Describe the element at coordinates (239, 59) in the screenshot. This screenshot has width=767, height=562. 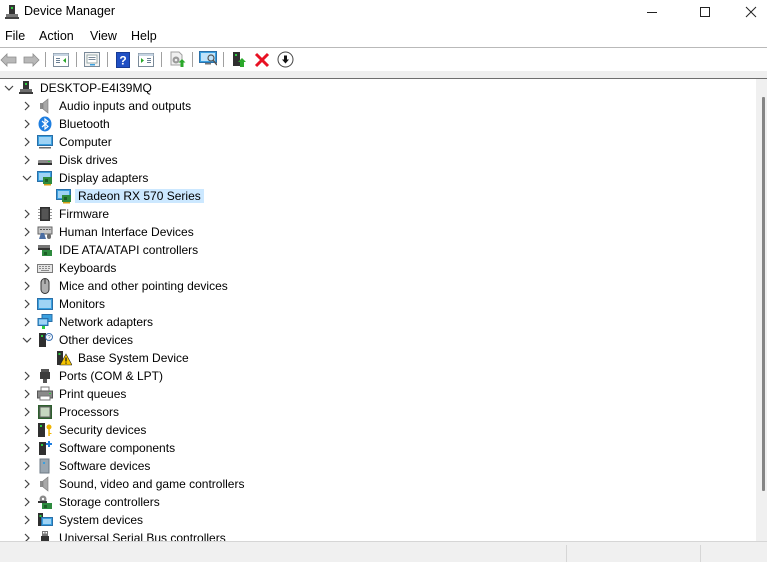
I see `enable-device-button` at that location.